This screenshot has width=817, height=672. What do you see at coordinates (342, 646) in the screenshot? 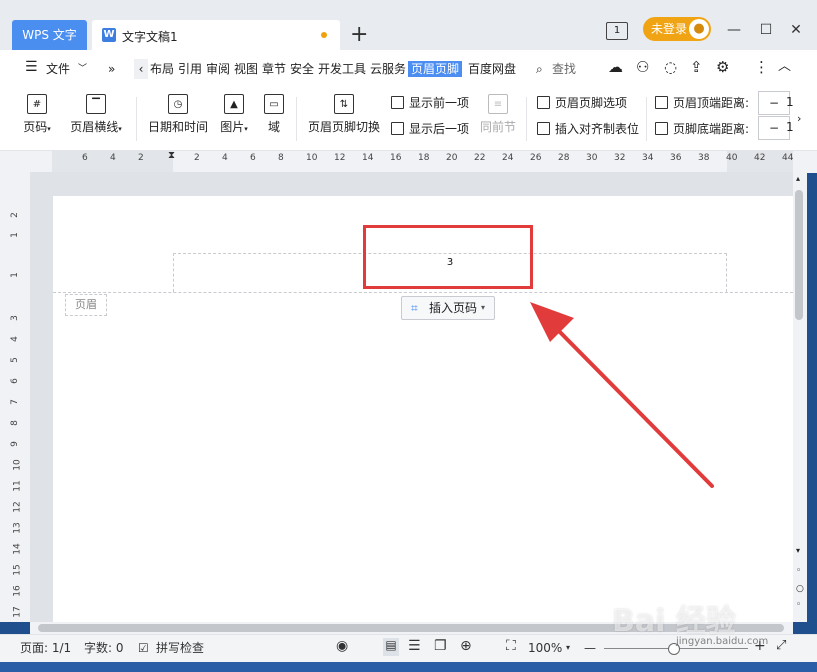
I see `eye-protection-icon: ◉` at bounding box center [342, 646].